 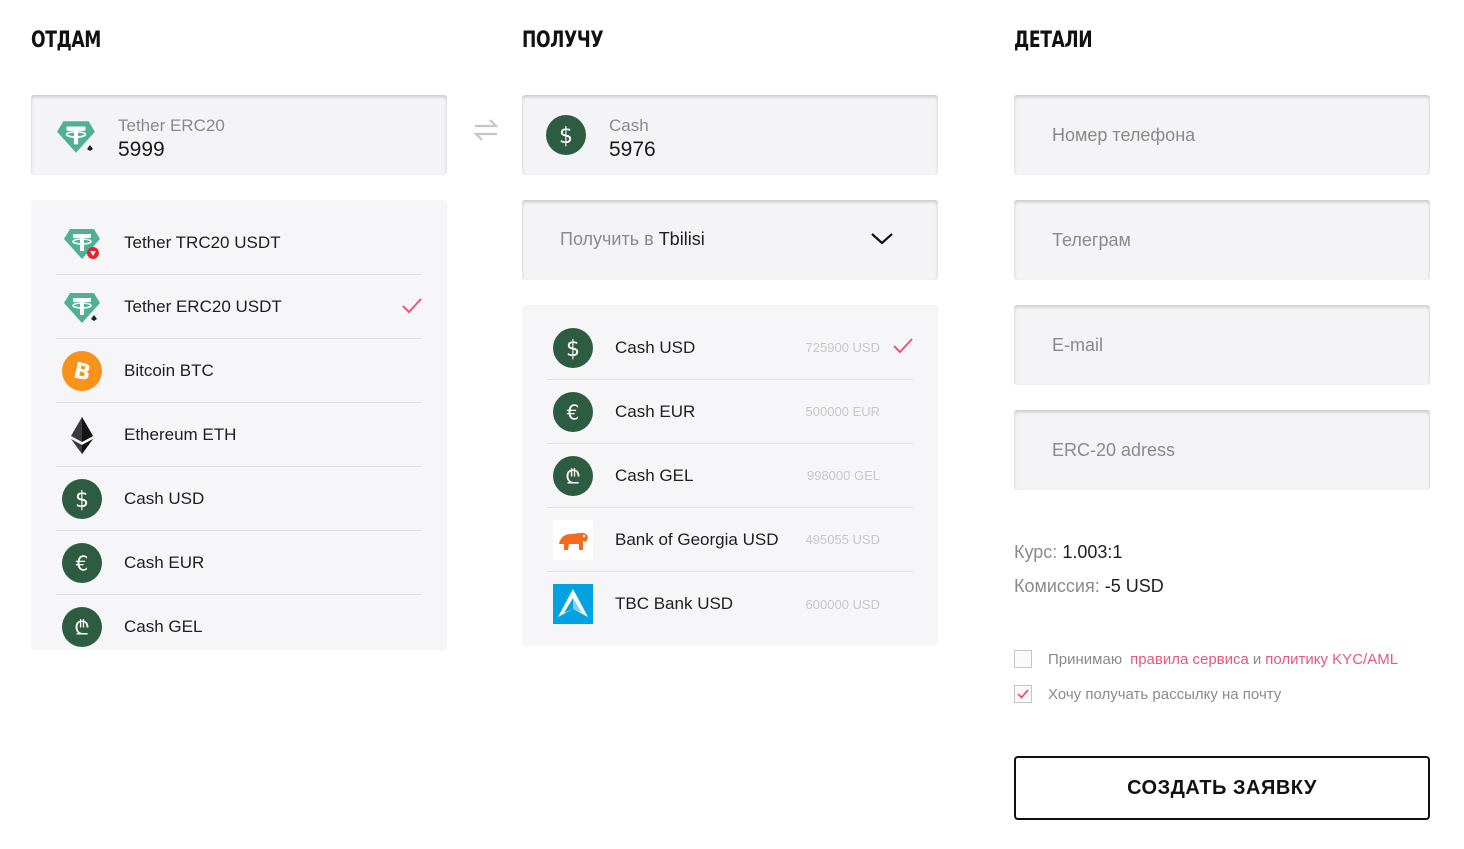 What do you see at coordinates (842, 347) in the screenshot?
I see `reserve-amount: 725900 USD` at bounding box center [842, 347].